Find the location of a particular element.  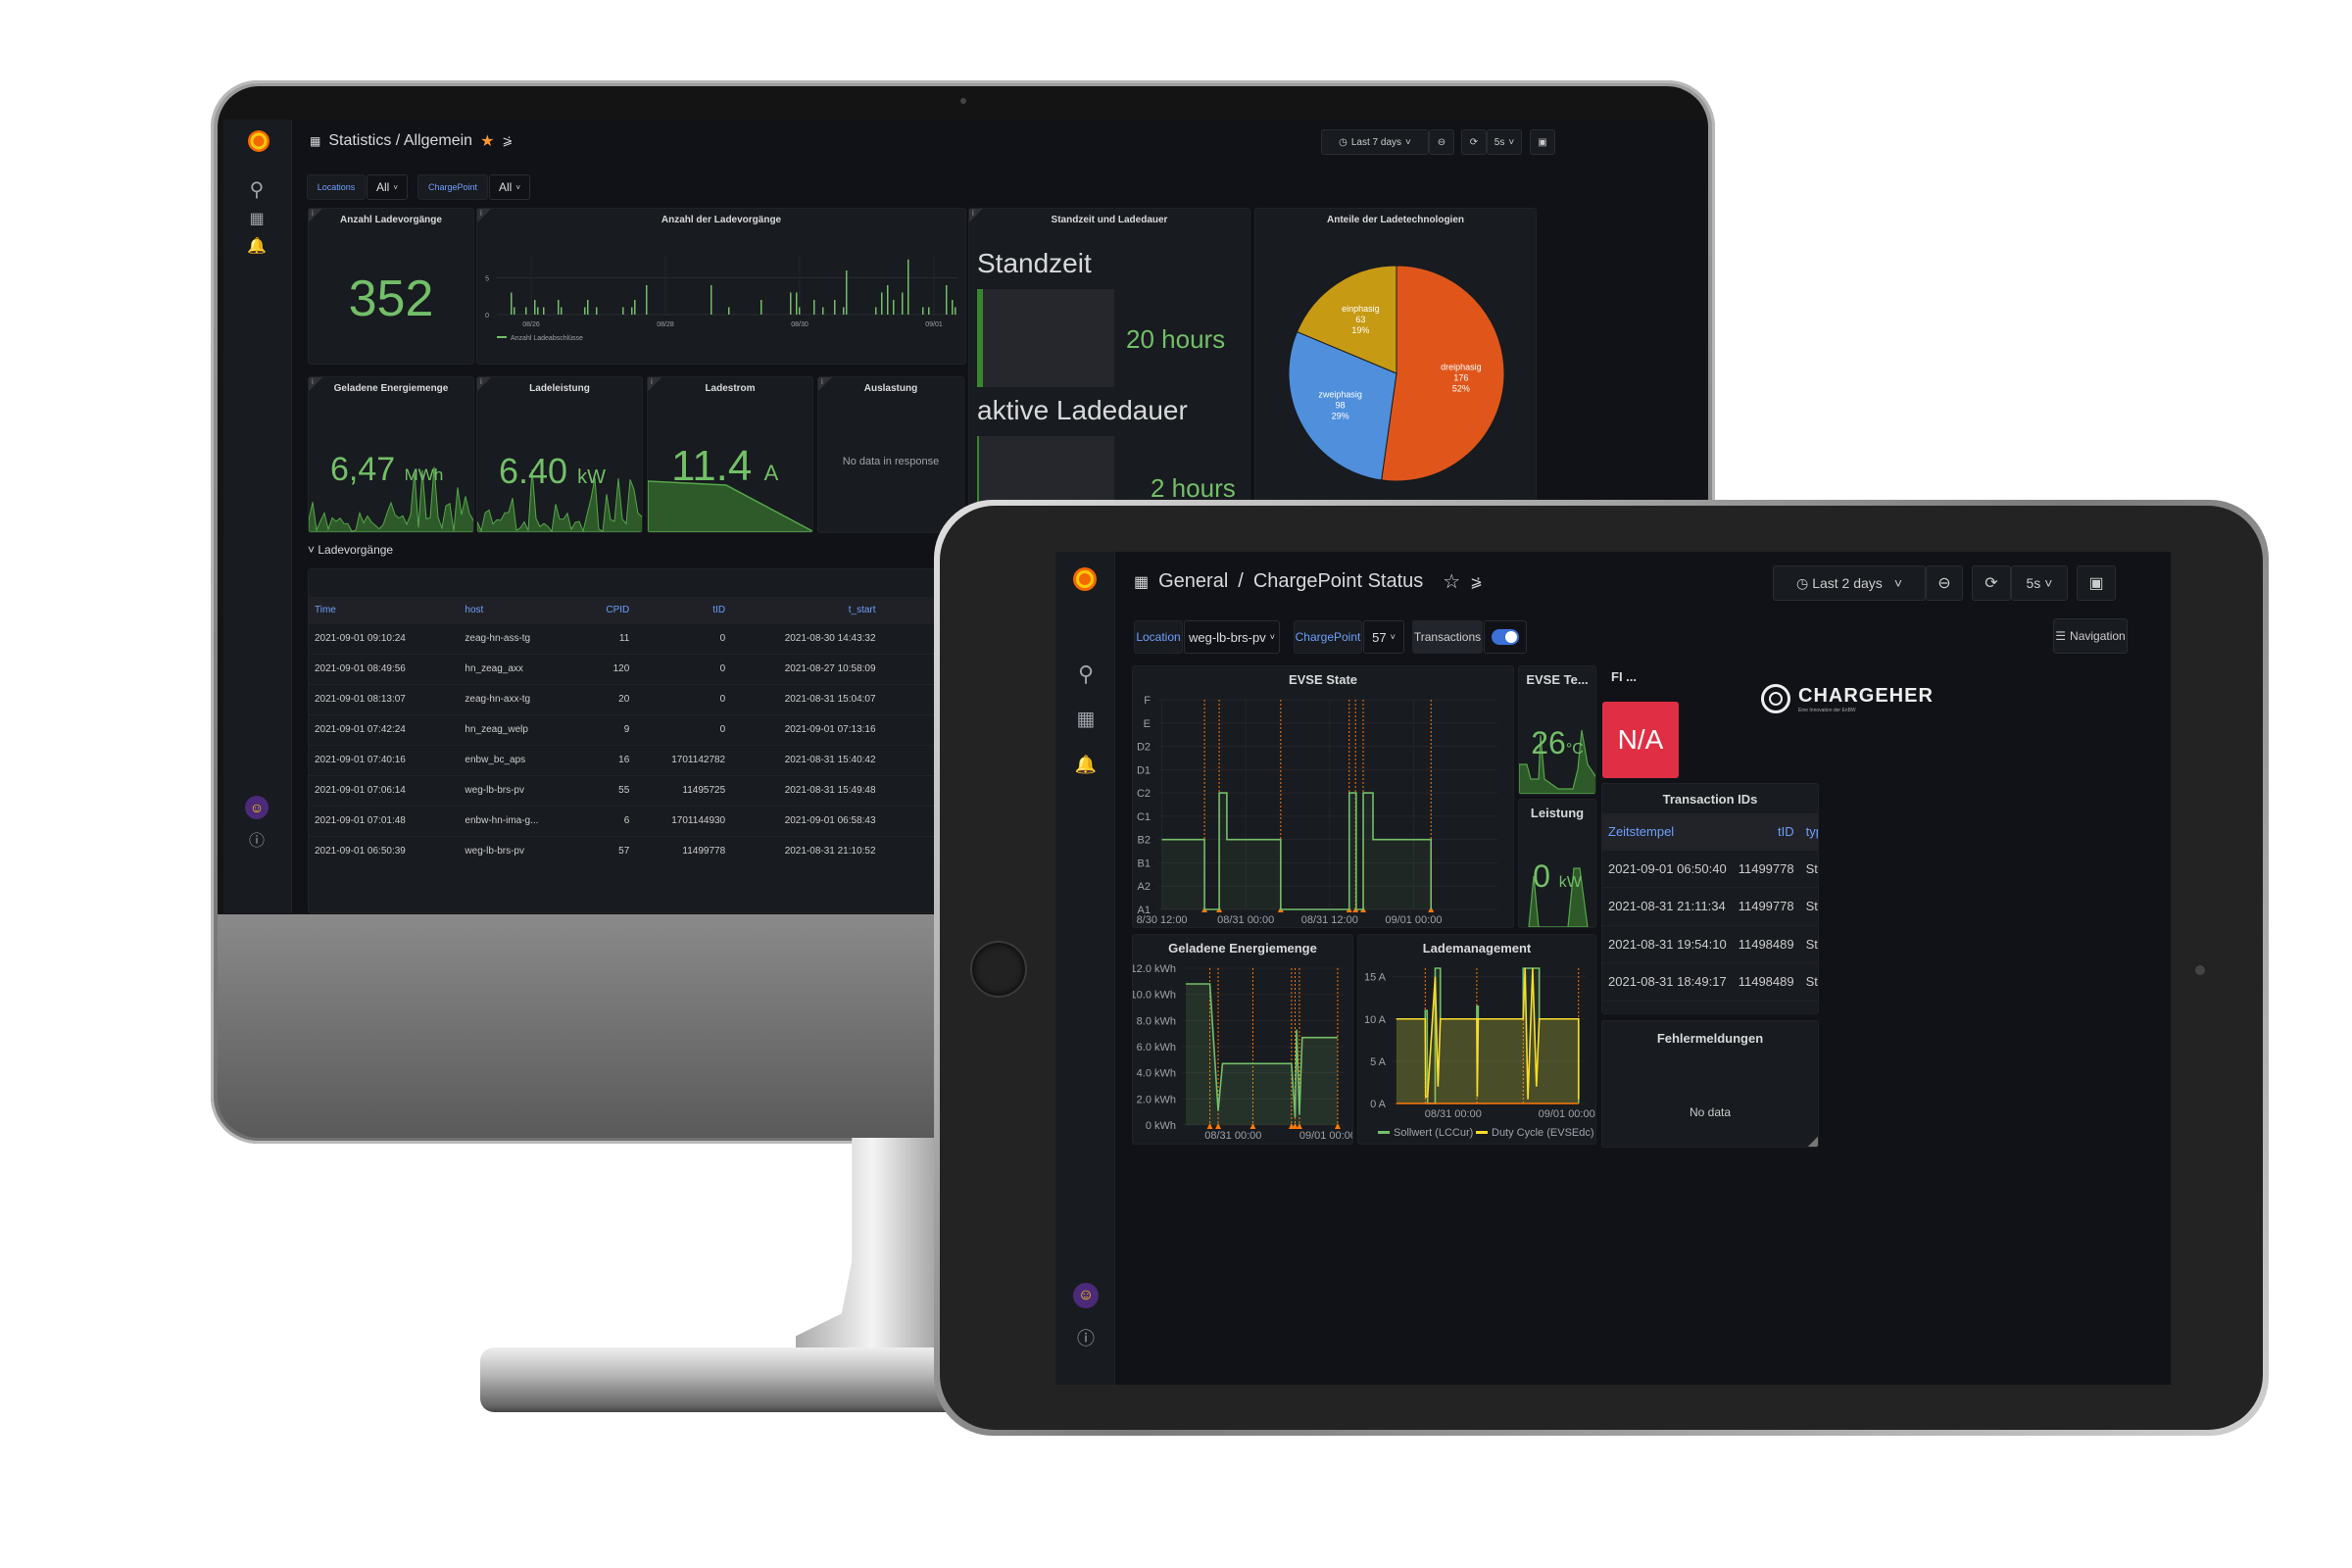

y-tick-label: 15 A is located at coordinates (1375, 978).